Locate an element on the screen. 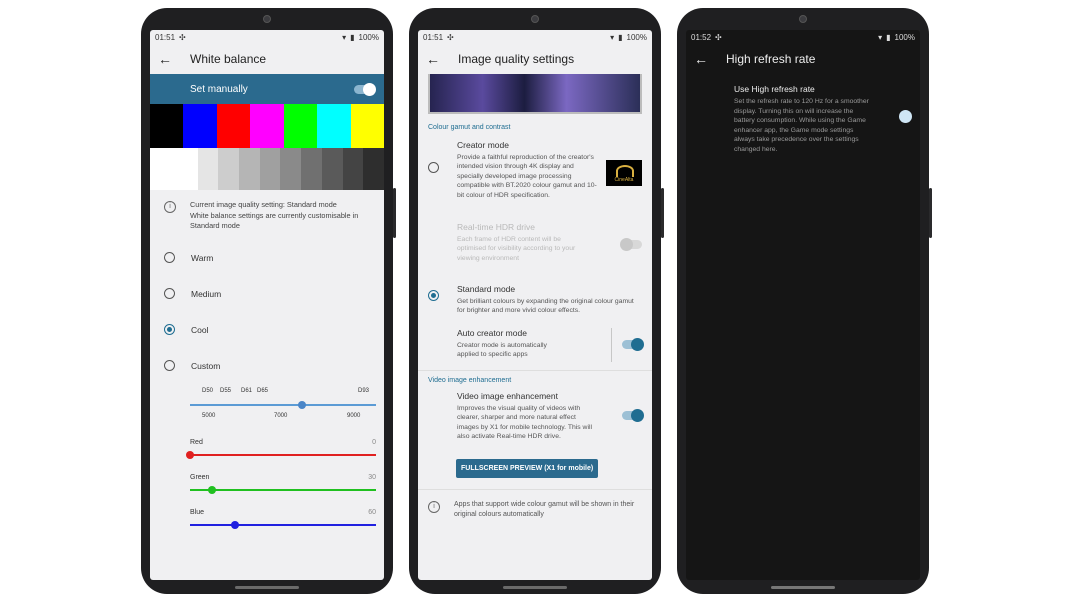 This screenshot has width=1070, height=602. rgb-slider-red is located at coordinates (281, 455).